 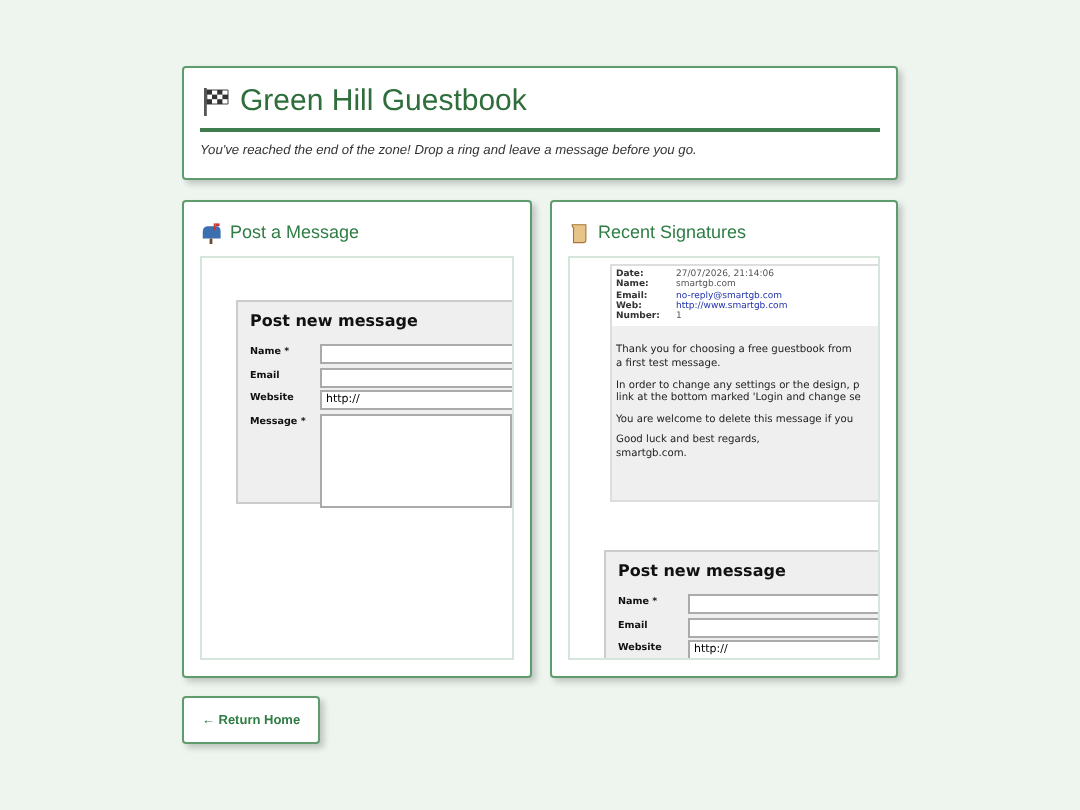 I want to click on page-title: Green Hill Guestbook, so click(x=383, y=101).